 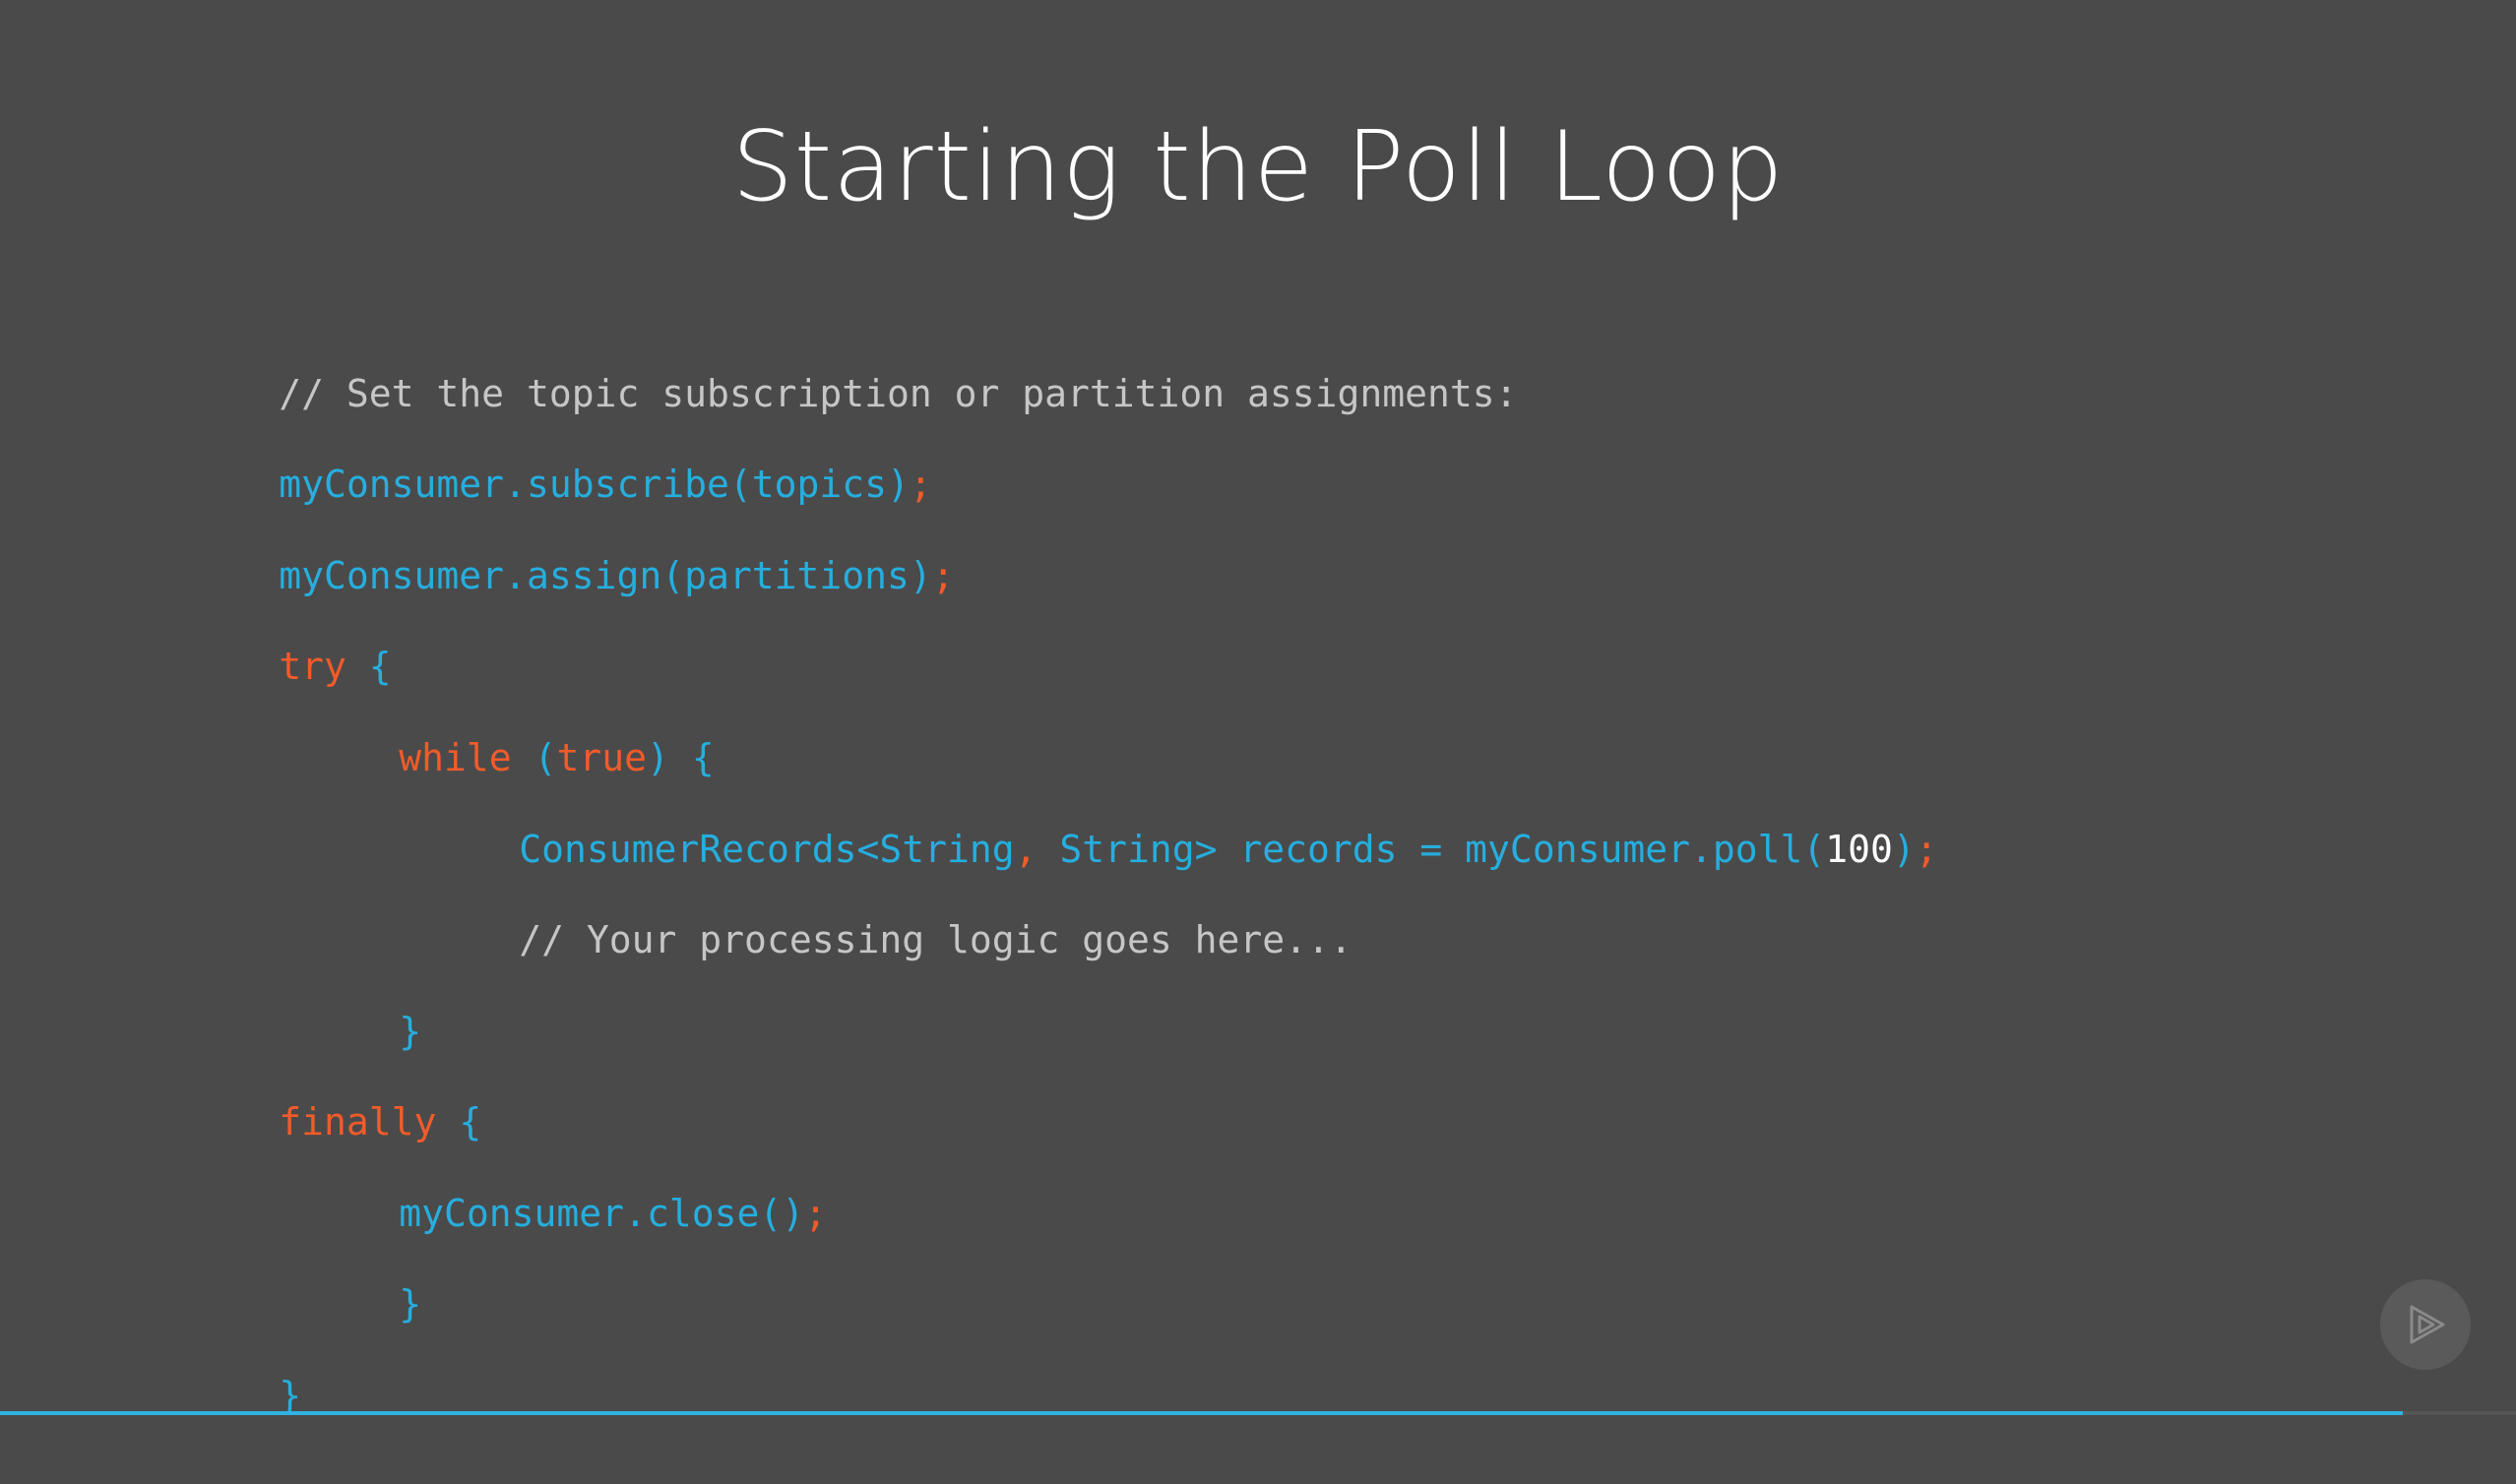 I want to click on code-brace: }, so click(x=410, y=1304).